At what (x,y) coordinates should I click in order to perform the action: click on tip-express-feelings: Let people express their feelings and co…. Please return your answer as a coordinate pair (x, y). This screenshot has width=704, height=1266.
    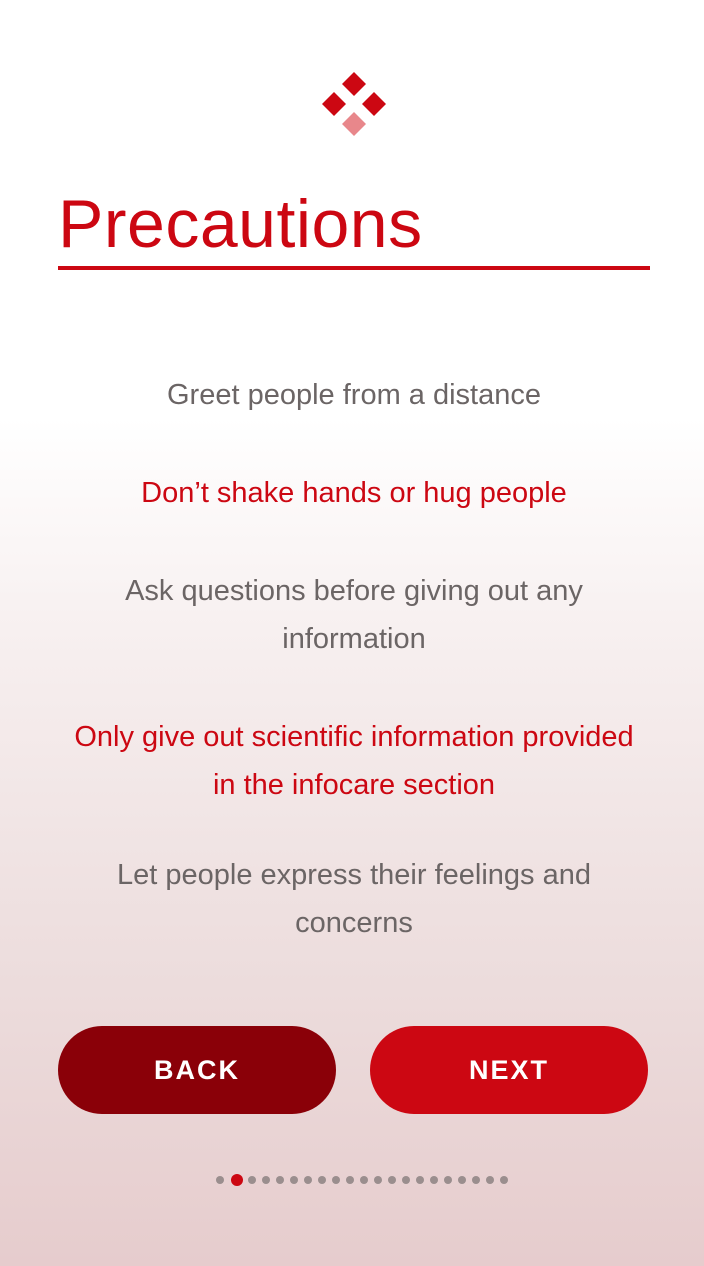
    Looking at the image, I should click on (354, 899).